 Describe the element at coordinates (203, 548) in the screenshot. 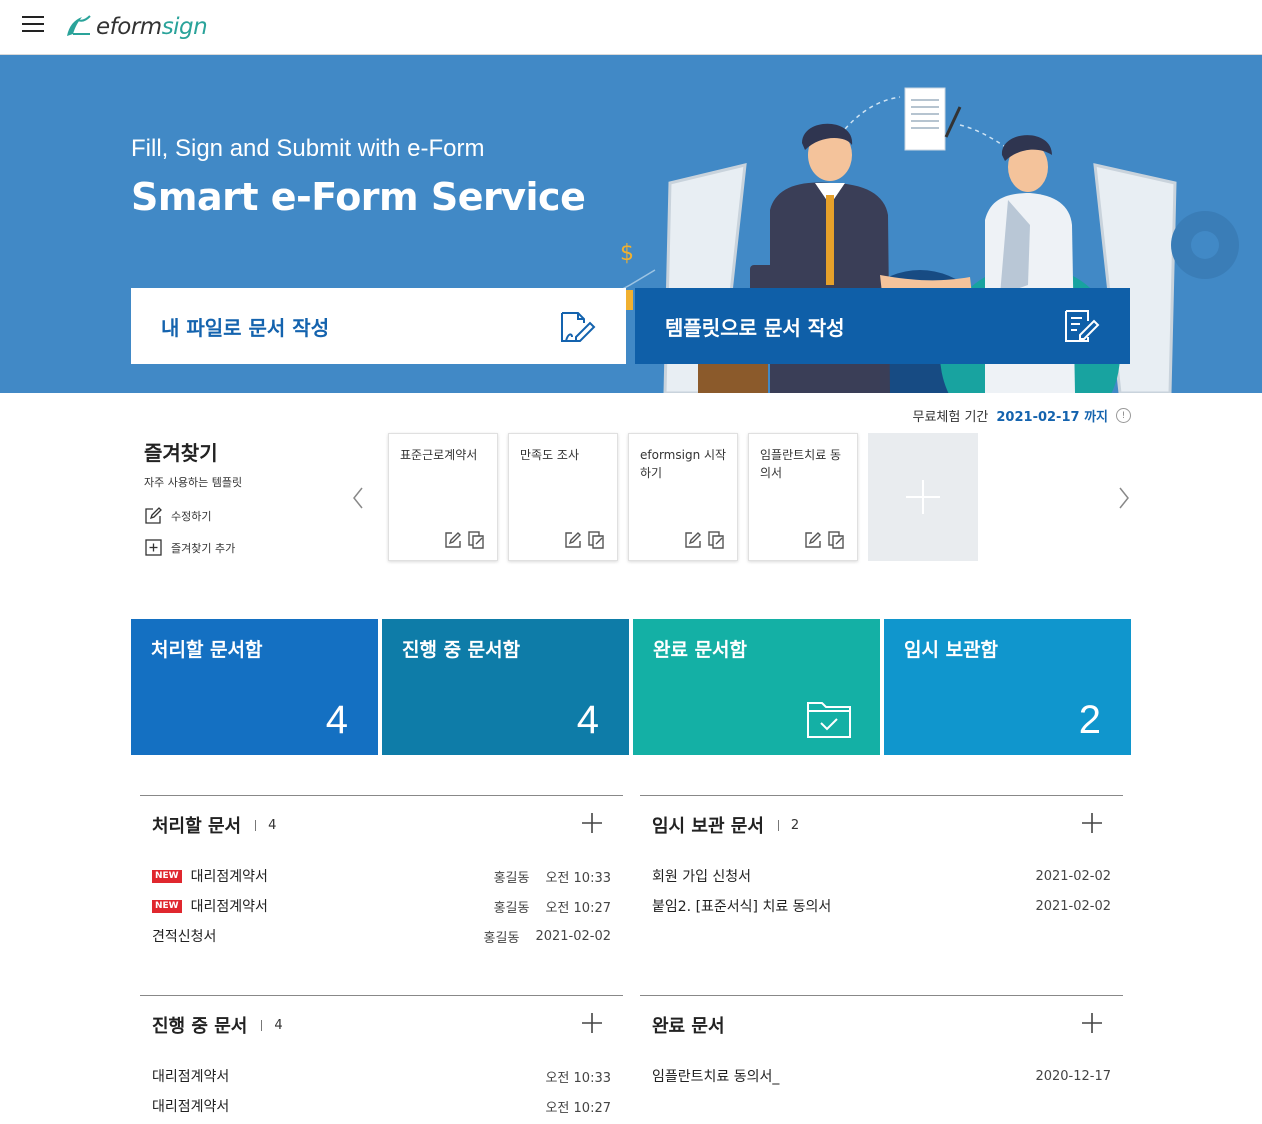

I see `add-favorite-label: 즐겨찾기 추가` at that location.